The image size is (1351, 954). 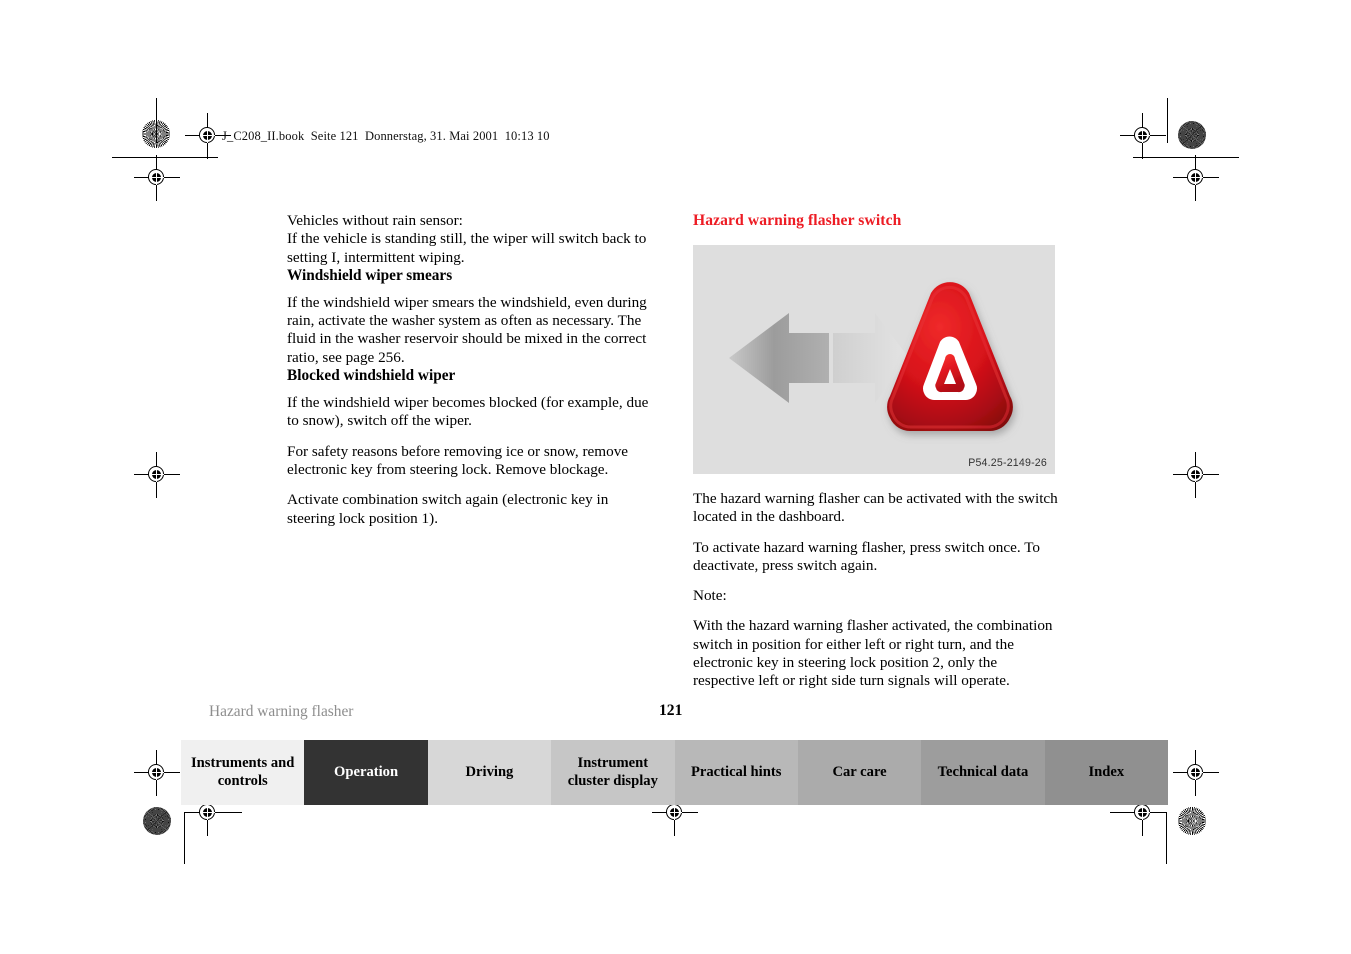 I want to click on print-density-patch-top-left, so click(x=1192, y=135).